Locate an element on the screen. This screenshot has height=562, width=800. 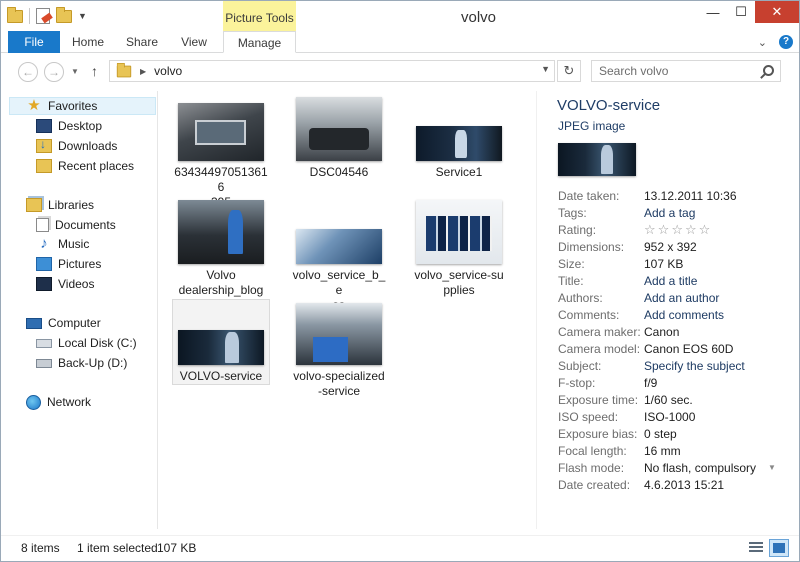
nav-videos: Videos is located at coordinates (65, 284).